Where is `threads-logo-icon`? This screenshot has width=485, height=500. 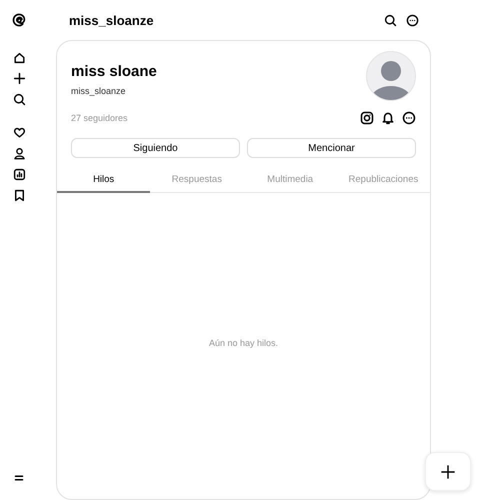 threads-logo-icon is located at coordinates (19, 20).